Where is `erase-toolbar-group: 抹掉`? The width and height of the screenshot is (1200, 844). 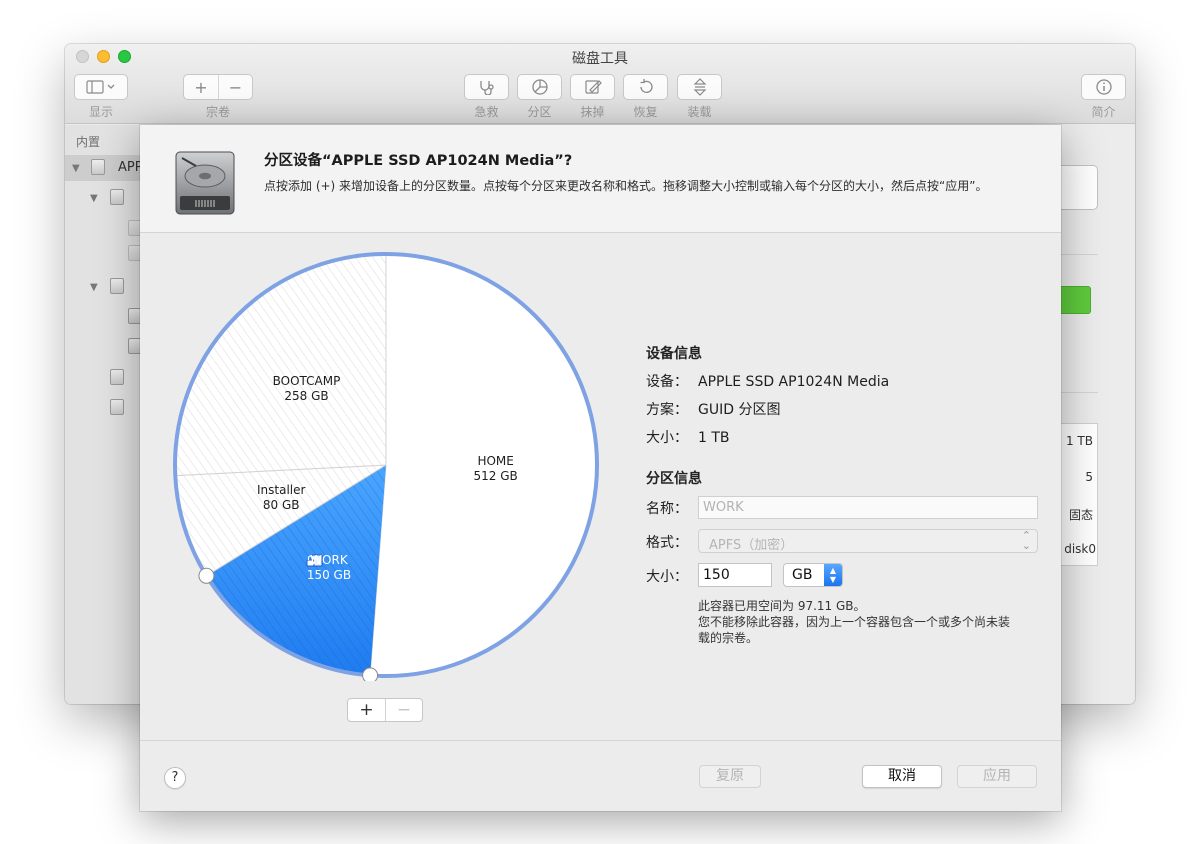
erase-toolbar-group: 抹掉 is located at coordinates (592, 97).